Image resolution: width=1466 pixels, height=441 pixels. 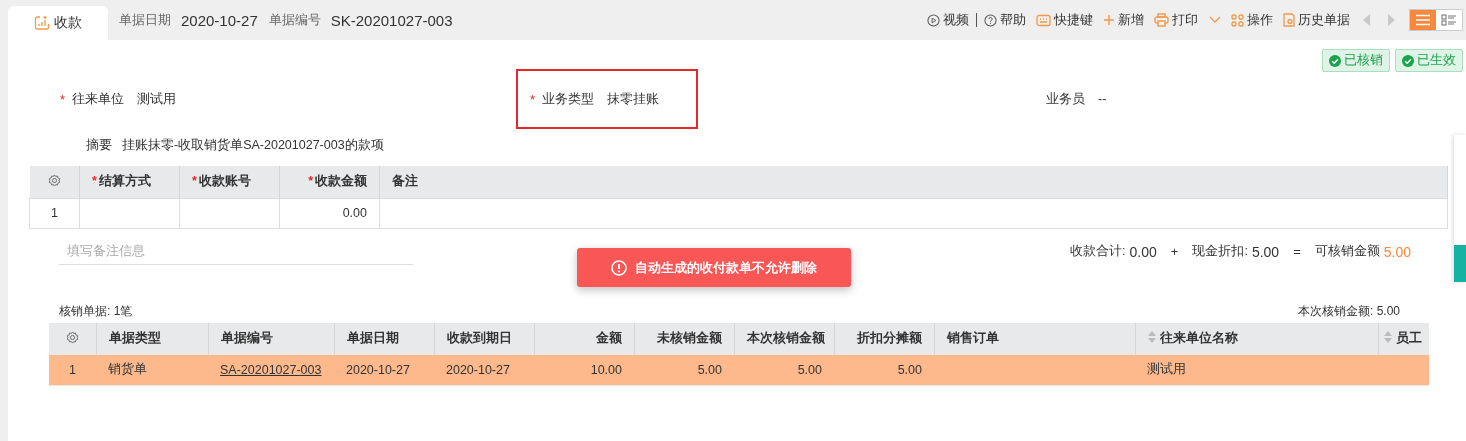 I want to click on left-triangle-icon, so click(x=1367, y=20).